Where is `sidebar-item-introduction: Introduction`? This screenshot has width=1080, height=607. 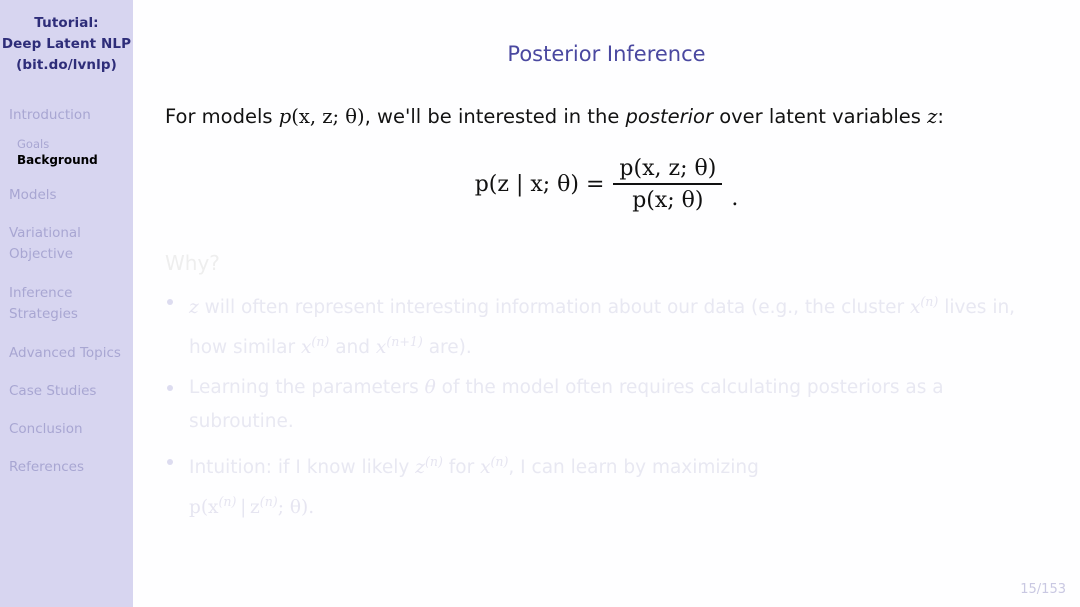
sidebar-item-introduction: Introduction is located at coordinates (71, 115).